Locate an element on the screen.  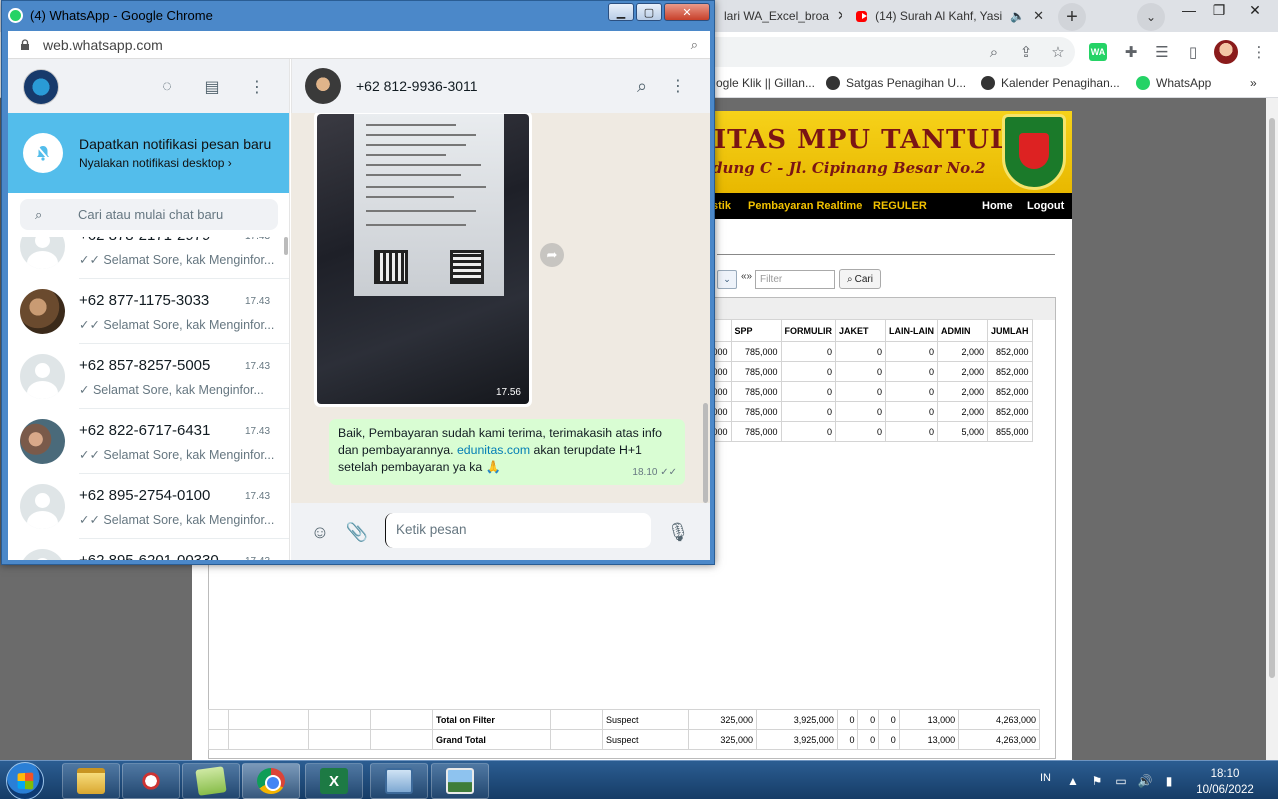
conversation-header: +62 812-9936-3011 ⌕ ⋮ is located at coordinates (500, 86).